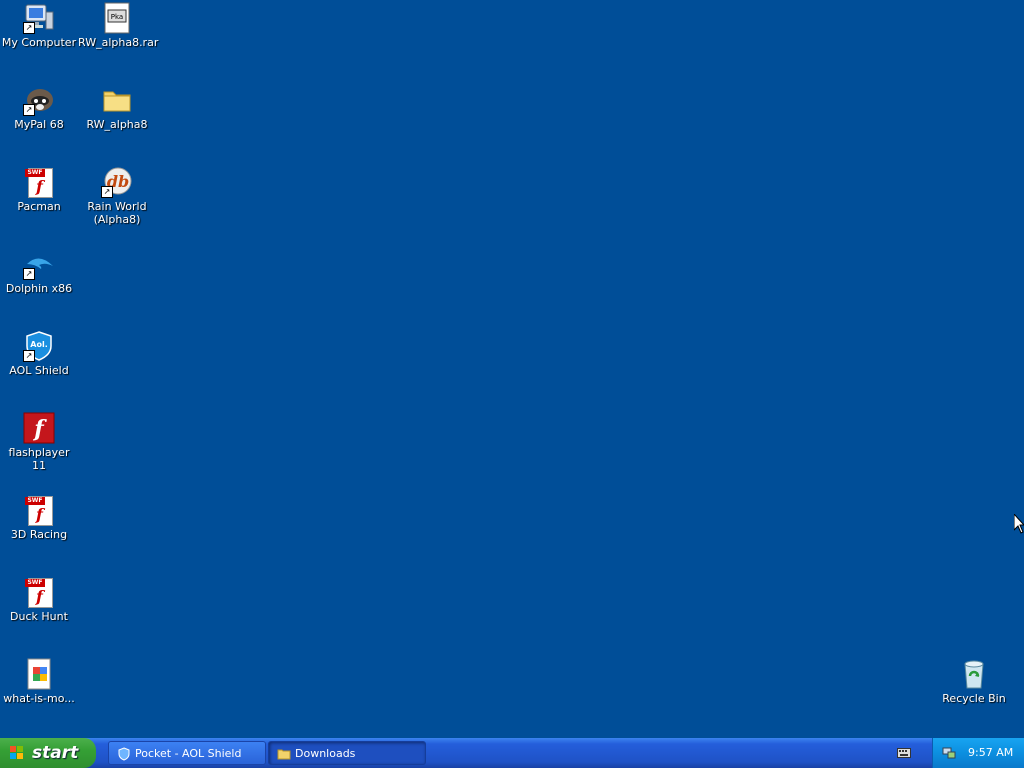 This screenshot has width=1024, height=768. What do you see at coordinates (904, 753) in the screenshot?
I see `keyboard-icon` at bounding box center [904, 753].